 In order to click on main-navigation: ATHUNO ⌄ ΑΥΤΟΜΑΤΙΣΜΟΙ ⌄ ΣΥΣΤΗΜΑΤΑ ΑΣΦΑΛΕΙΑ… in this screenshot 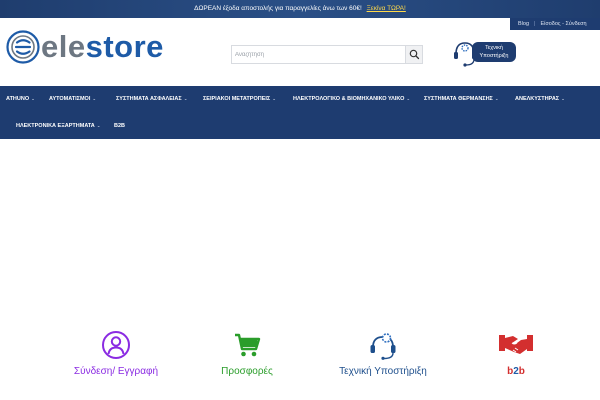, I will do `click(300, 112)`.